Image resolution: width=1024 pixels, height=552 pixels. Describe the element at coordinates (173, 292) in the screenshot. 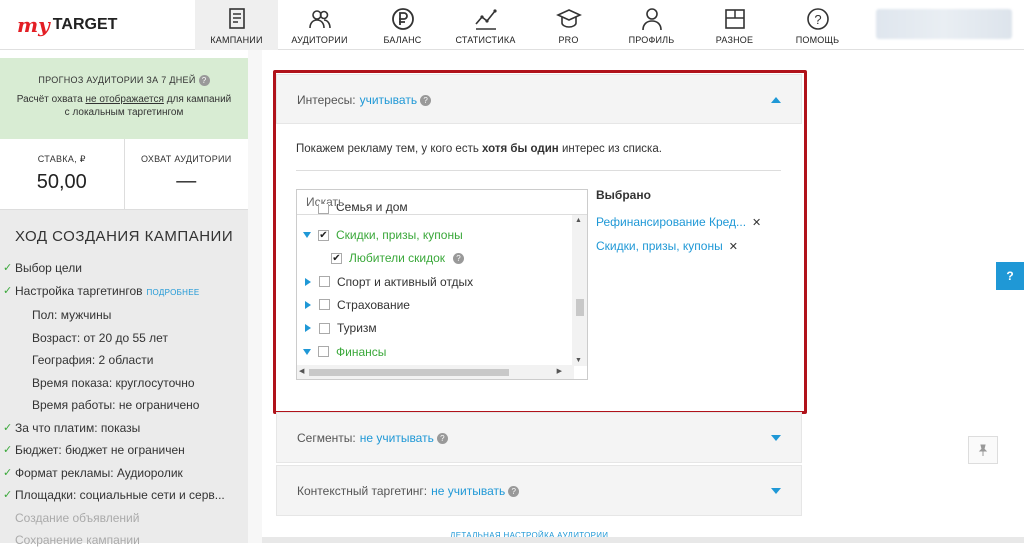

I see `more-details-link: ПОДРОБНЕЕ` at that location.